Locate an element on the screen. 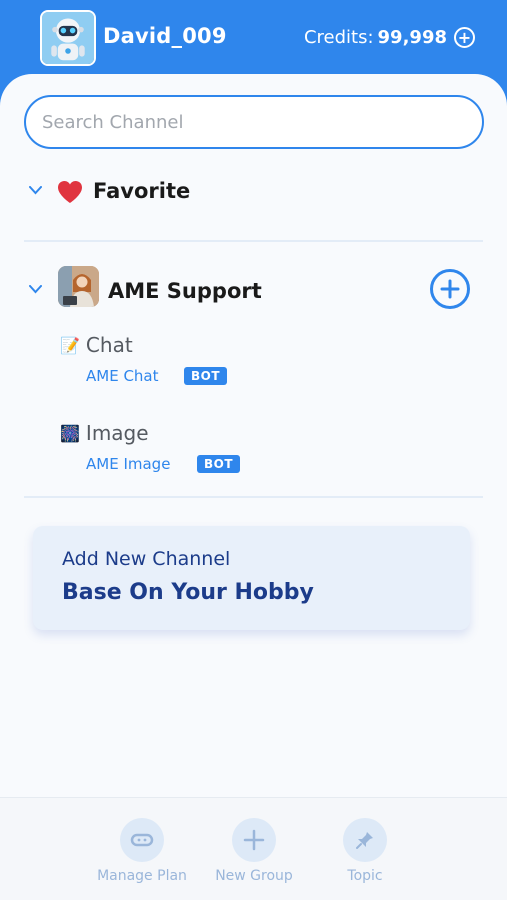 This screenshot has height=900, width=507. favorite-section-title: Favorite is located at coordinates (141, 191).